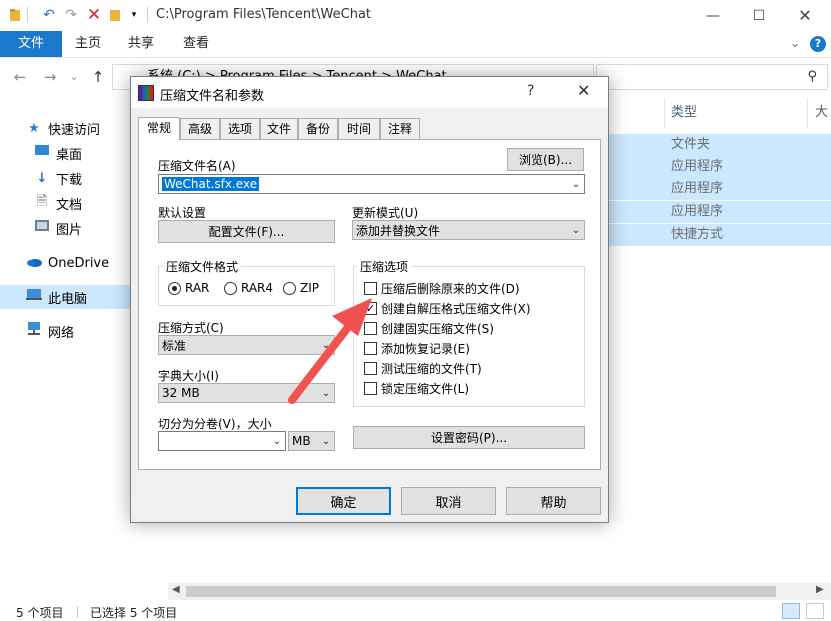  I want to click on tab-general: 常规, so click(159, 128).